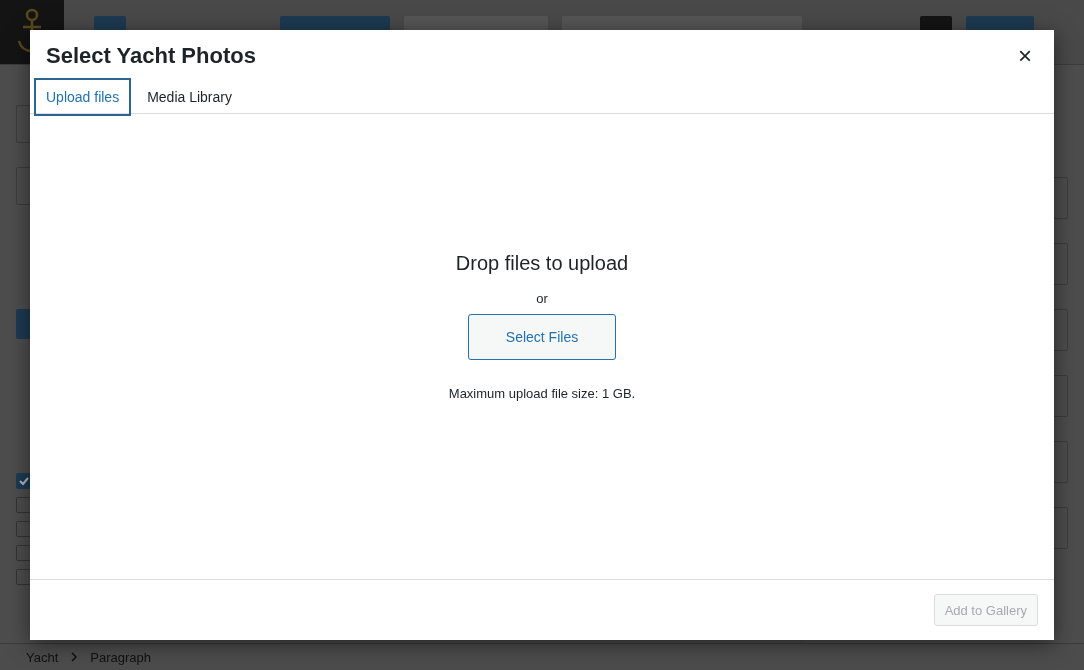 This screenshot has height=670, width=1084. Describe the element at coordinates (542, 298) in the screenshot. I see `separator-text: or` at that location.